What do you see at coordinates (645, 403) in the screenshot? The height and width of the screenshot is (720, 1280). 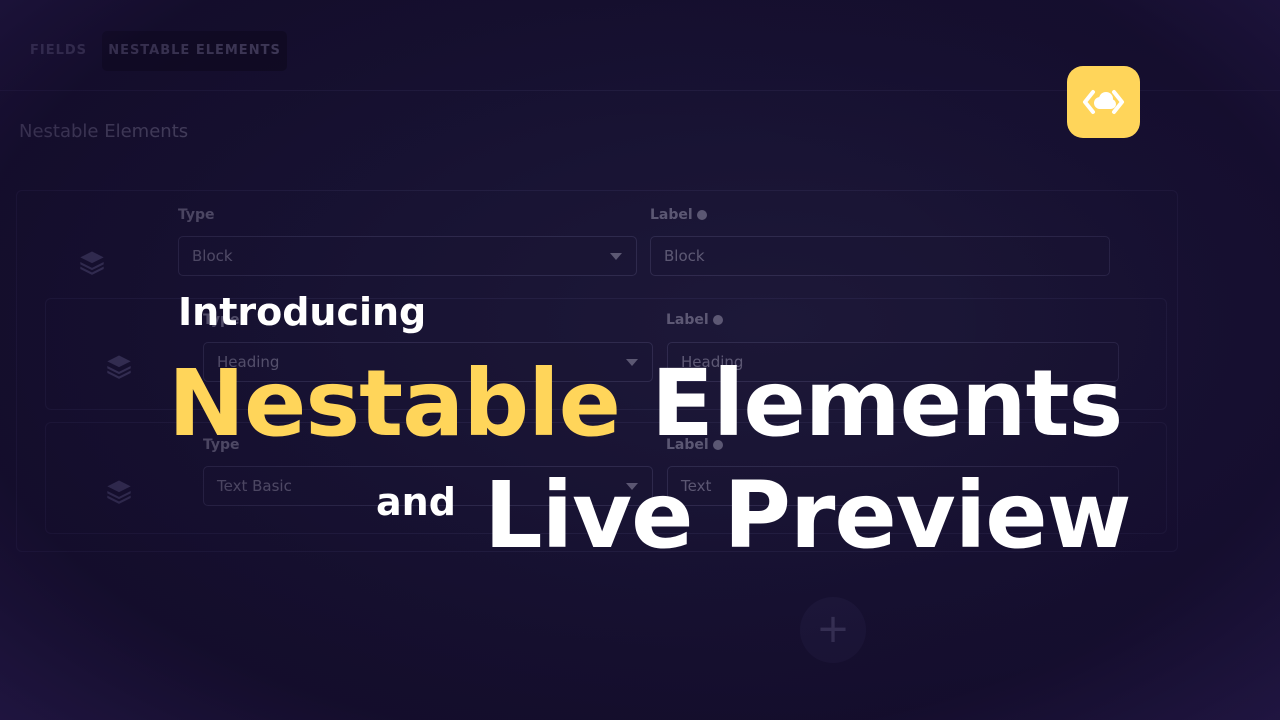 I see `headline-title: Nestable Elements` at bounding box center [645, 403].